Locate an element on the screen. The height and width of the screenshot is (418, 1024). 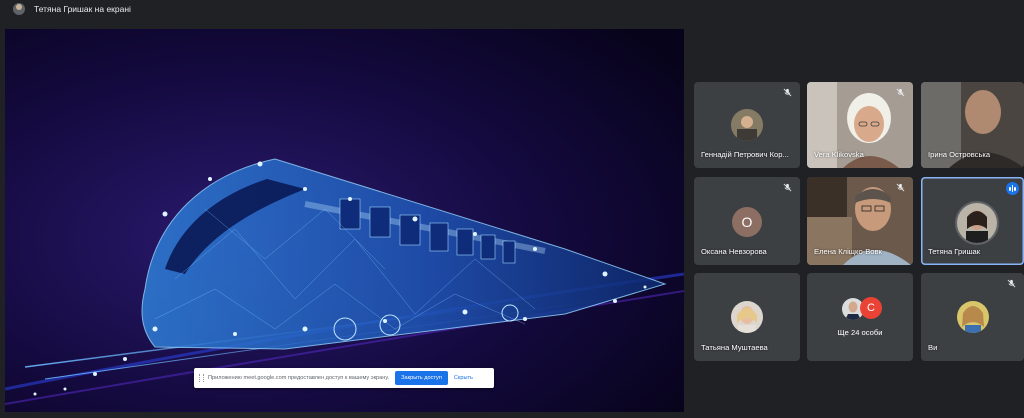
avatar-letter: С is located at coordinates (871, 308).